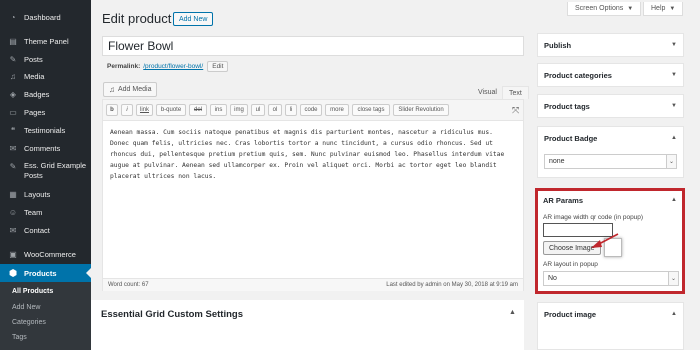 This screenshot has width=700, height=350. I want to click on quicktag-more-button: more, so click(337, 110).